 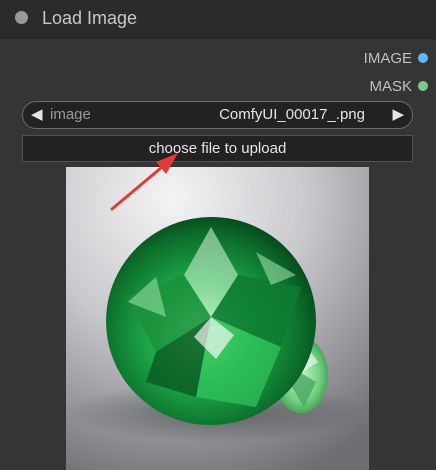 What do you see at coordinates (398, 115) in the screenshot?
I see `right-triangle-icon: ▶` at bounding box center [398, 115].